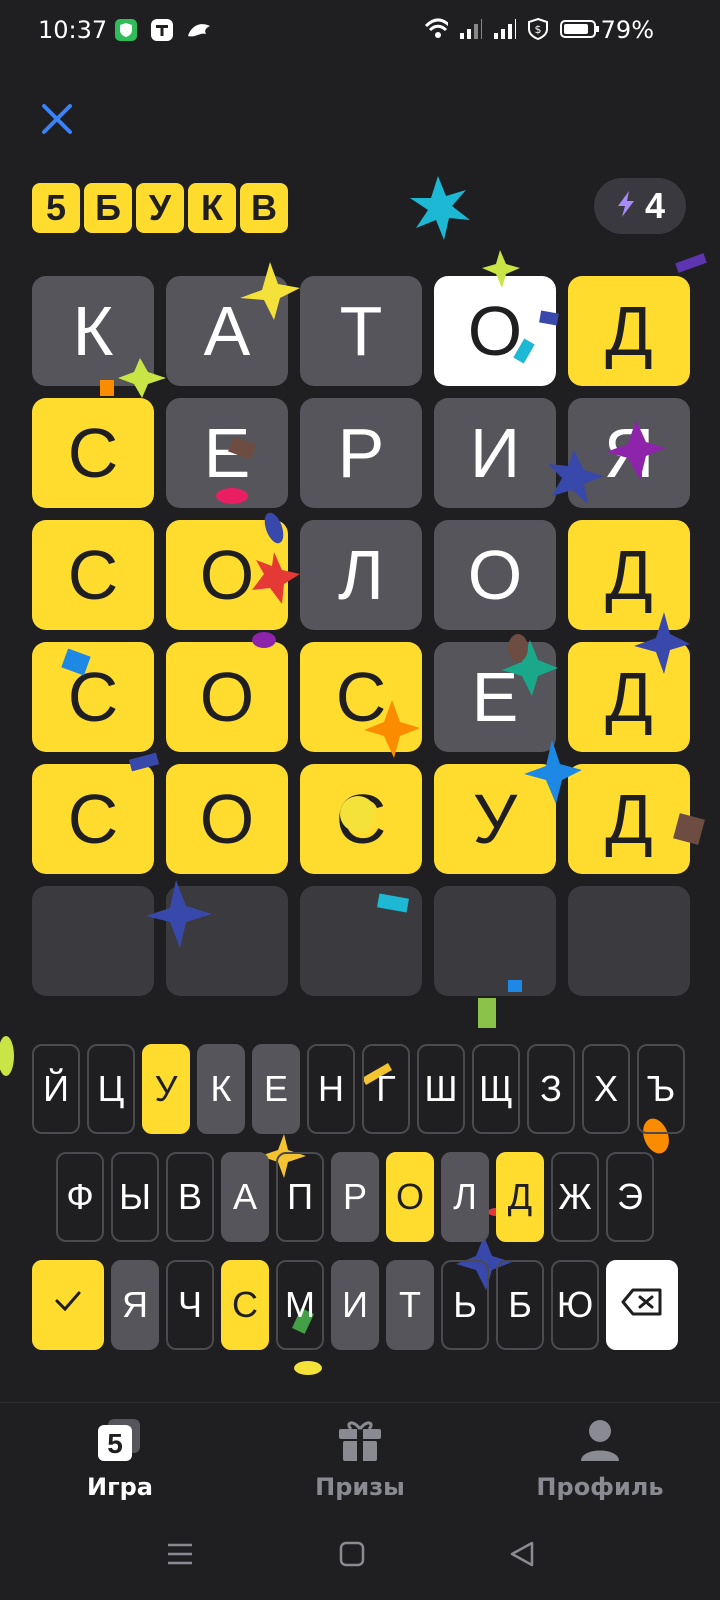  I want to click on logo-tile: К, so click(212, 208).